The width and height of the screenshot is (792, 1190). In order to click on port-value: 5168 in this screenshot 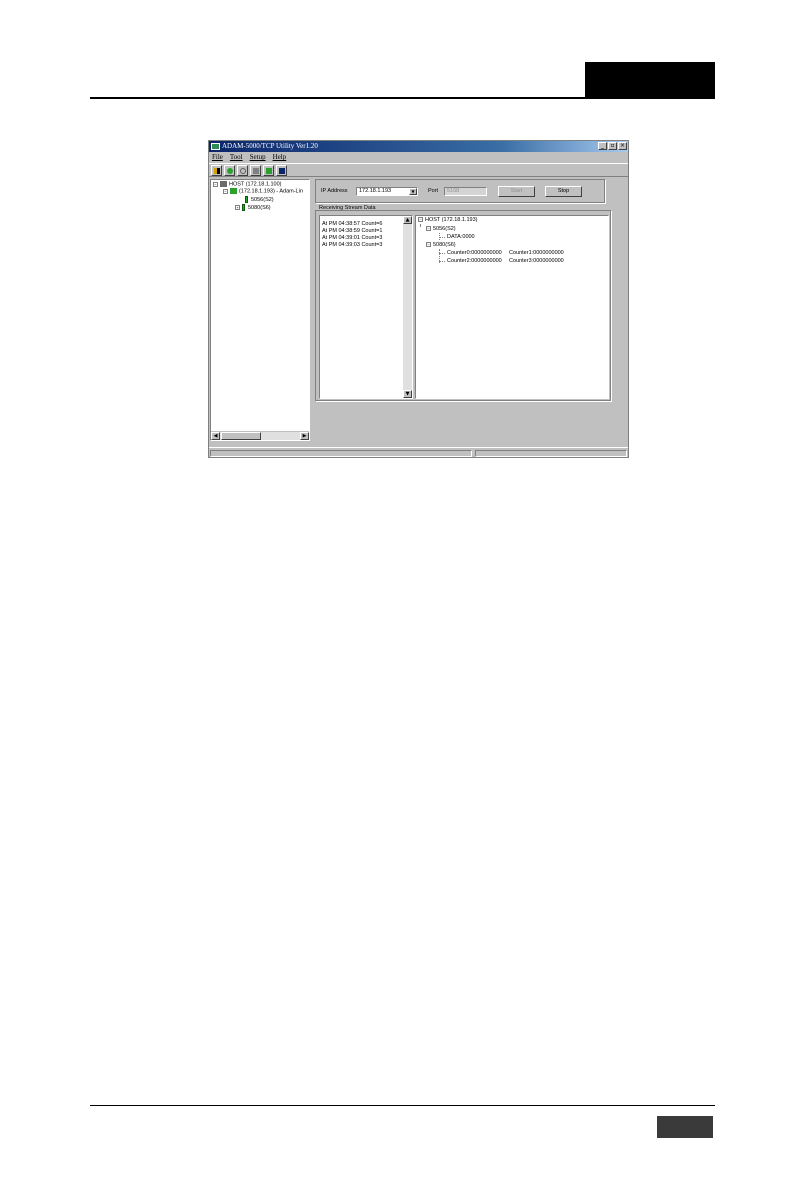, I will do `click(453, 191)`.